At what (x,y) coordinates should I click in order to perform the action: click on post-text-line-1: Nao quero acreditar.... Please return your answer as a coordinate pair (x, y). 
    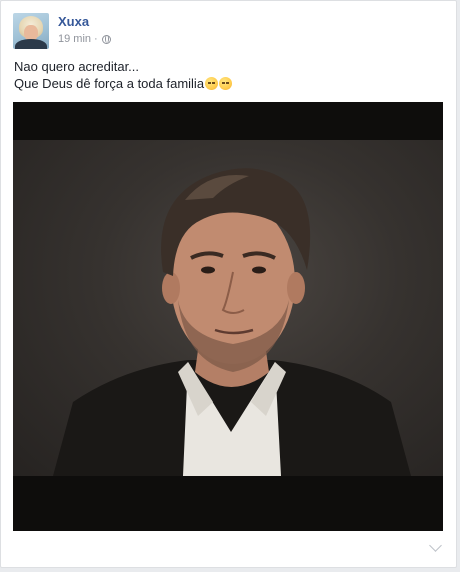
    Looking at the image, I should click on (77, 66).